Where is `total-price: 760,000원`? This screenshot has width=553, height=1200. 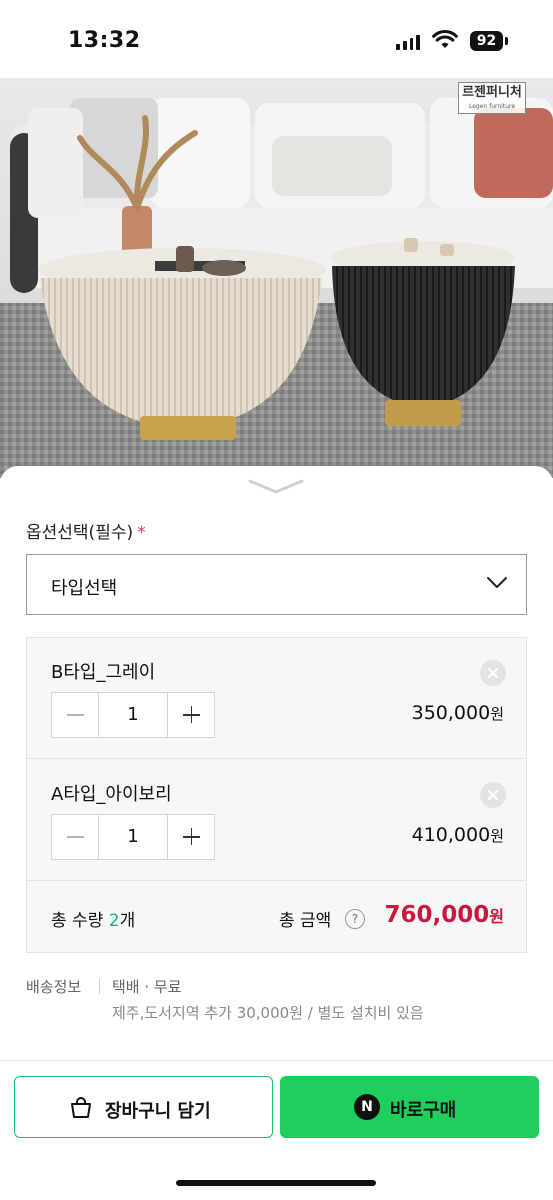 total-price: 760,000원 is located at coordinates (445, 915).